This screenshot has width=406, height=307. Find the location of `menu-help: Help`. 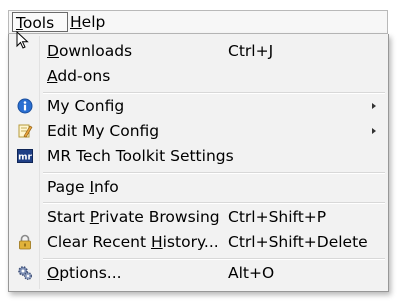

menu-help: Help is located at coordinates (88, 22).